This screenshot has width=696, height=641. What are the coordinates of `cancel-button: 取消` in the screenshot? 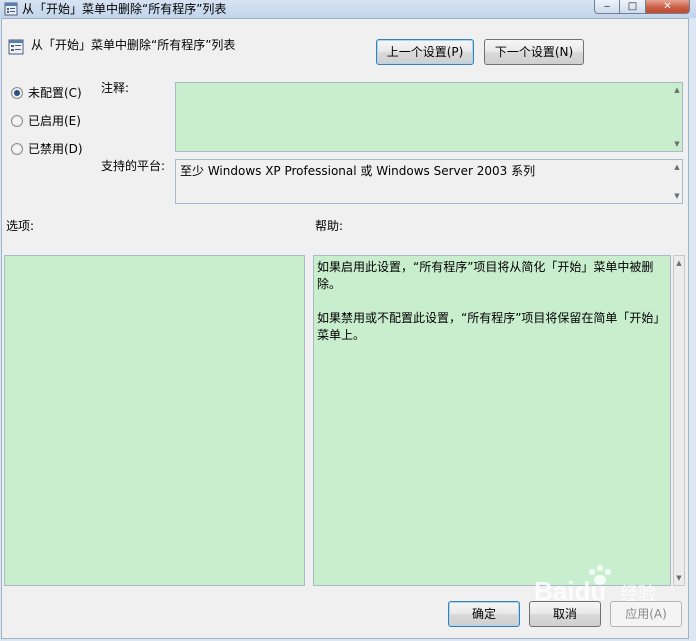 It's located at (565, 614).